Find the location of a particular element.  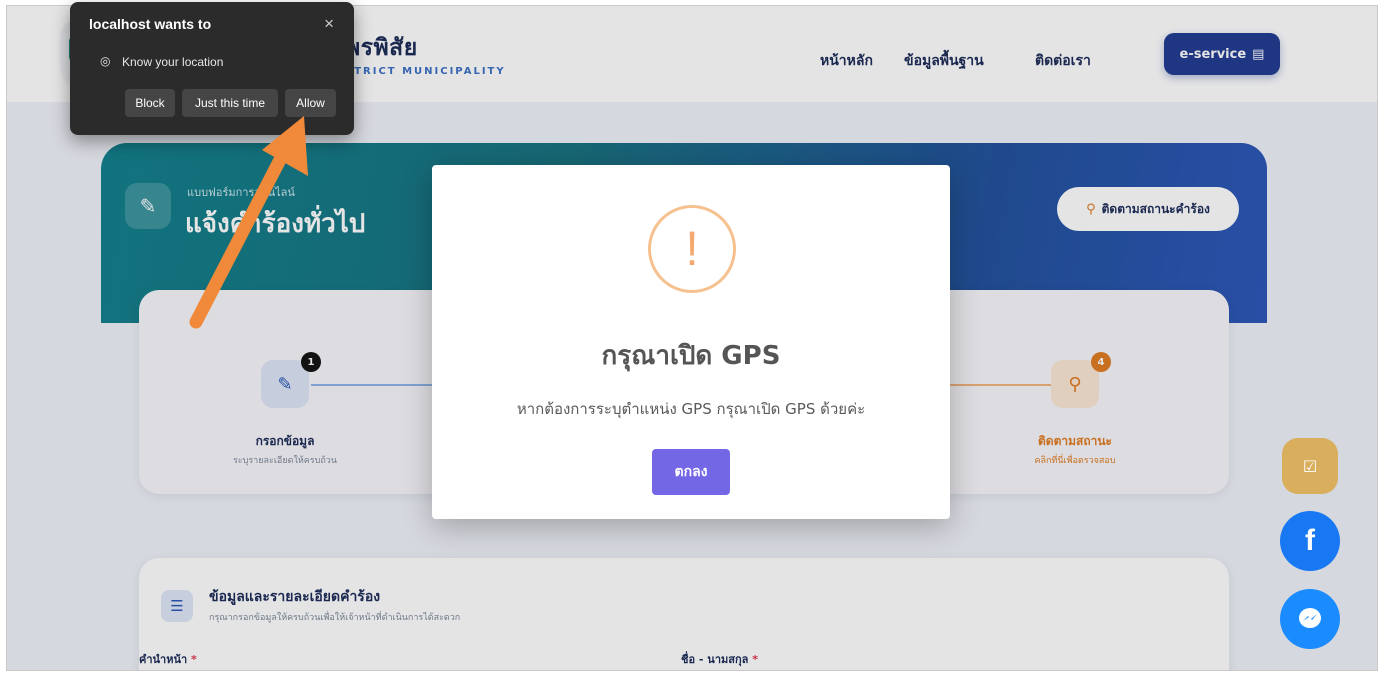

modal-title: กรุณาเปิด GPS is located at coordinates (691, 356).